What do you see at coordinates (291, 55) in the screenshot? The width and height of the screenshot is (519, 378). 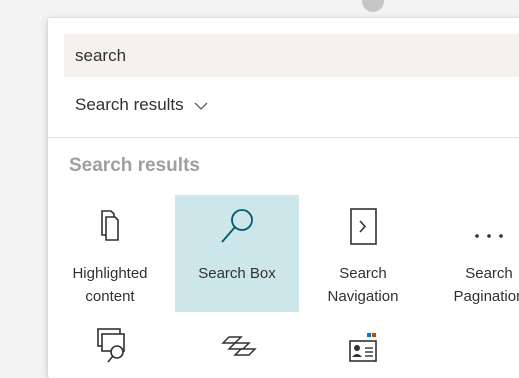 I see `search-input` at bounding box center [291, 55].